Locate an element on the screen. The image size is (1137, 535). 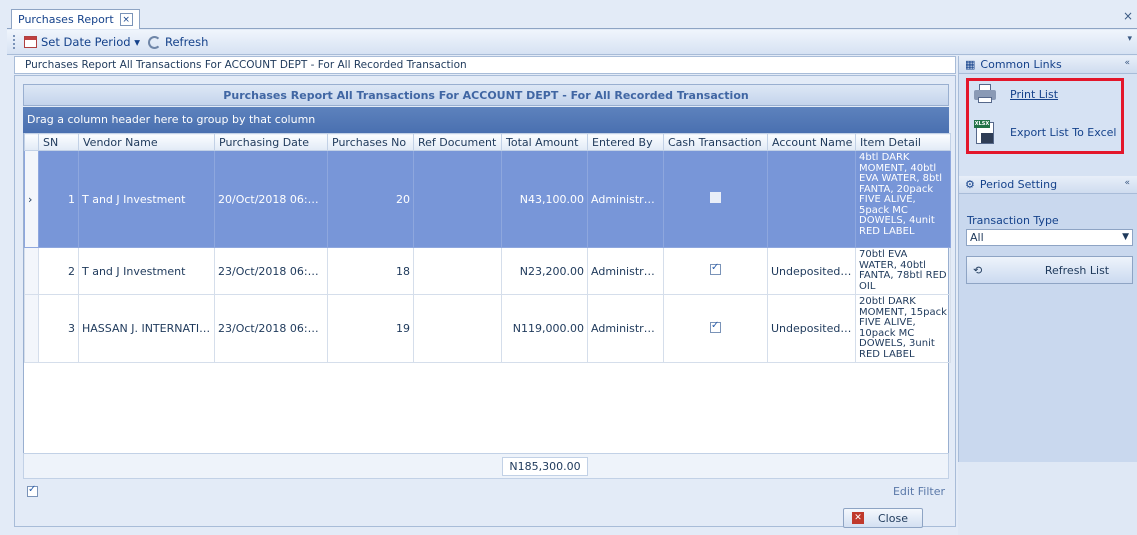
cell-total-amount: N119,000.00 is located at coordinates (544, 328).